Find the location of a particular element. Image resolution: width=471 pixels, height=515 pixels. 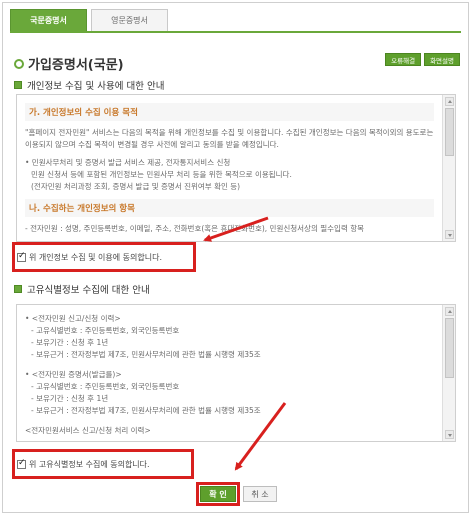

page-title: 가입증명서(국문) is located at coordinates (69, 63).